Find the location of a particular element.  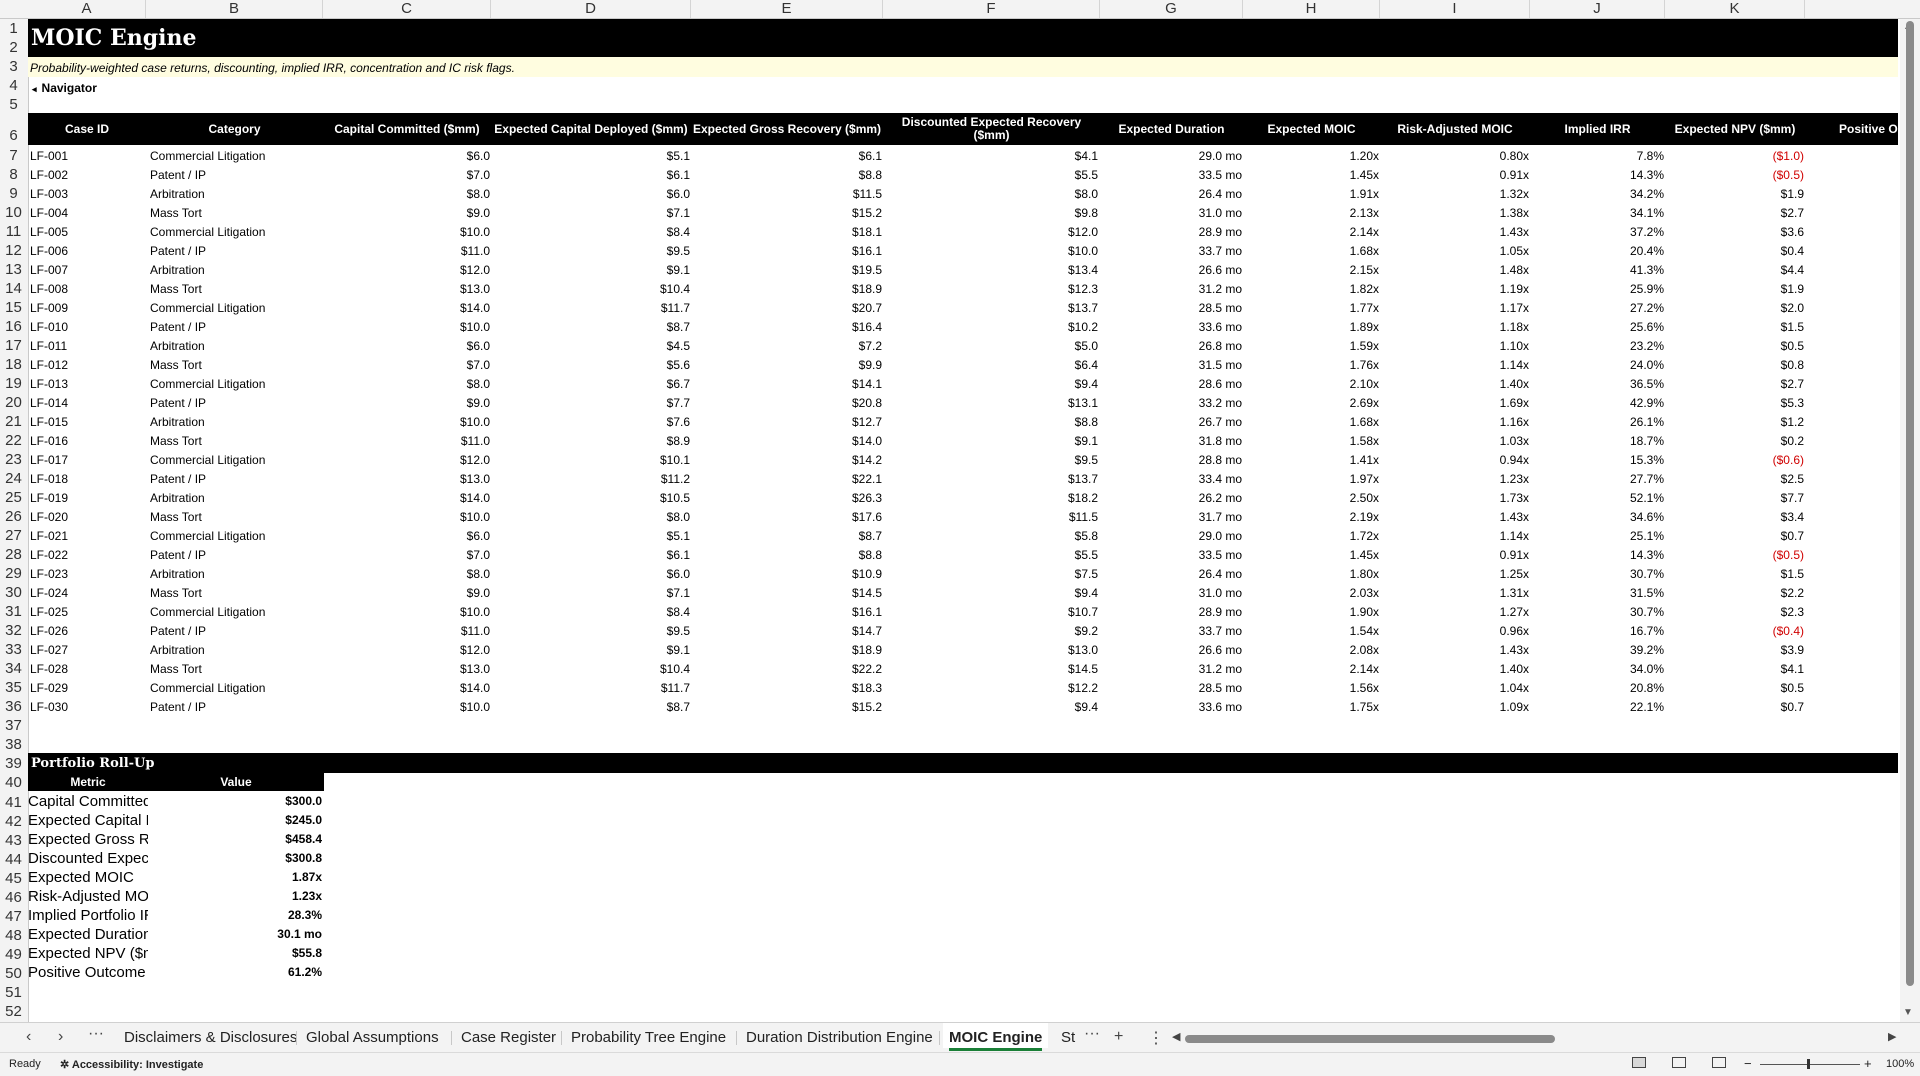

table-cell: 1.32x is located at coordinates (1455, 194).